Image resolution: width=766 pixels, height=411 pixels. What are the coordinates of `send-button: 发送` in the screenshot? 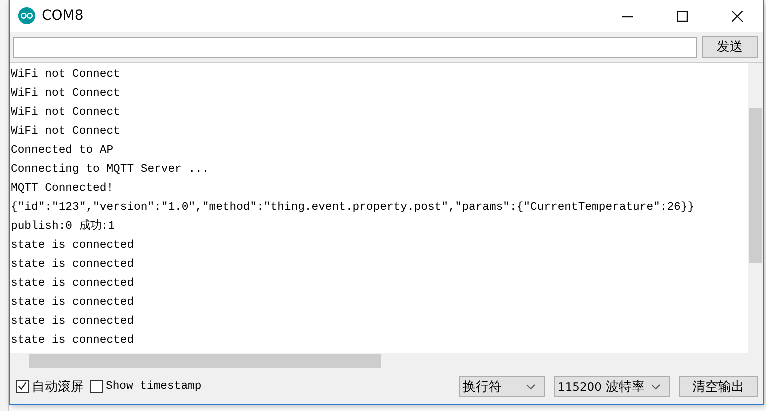 It's located at (730, 47).